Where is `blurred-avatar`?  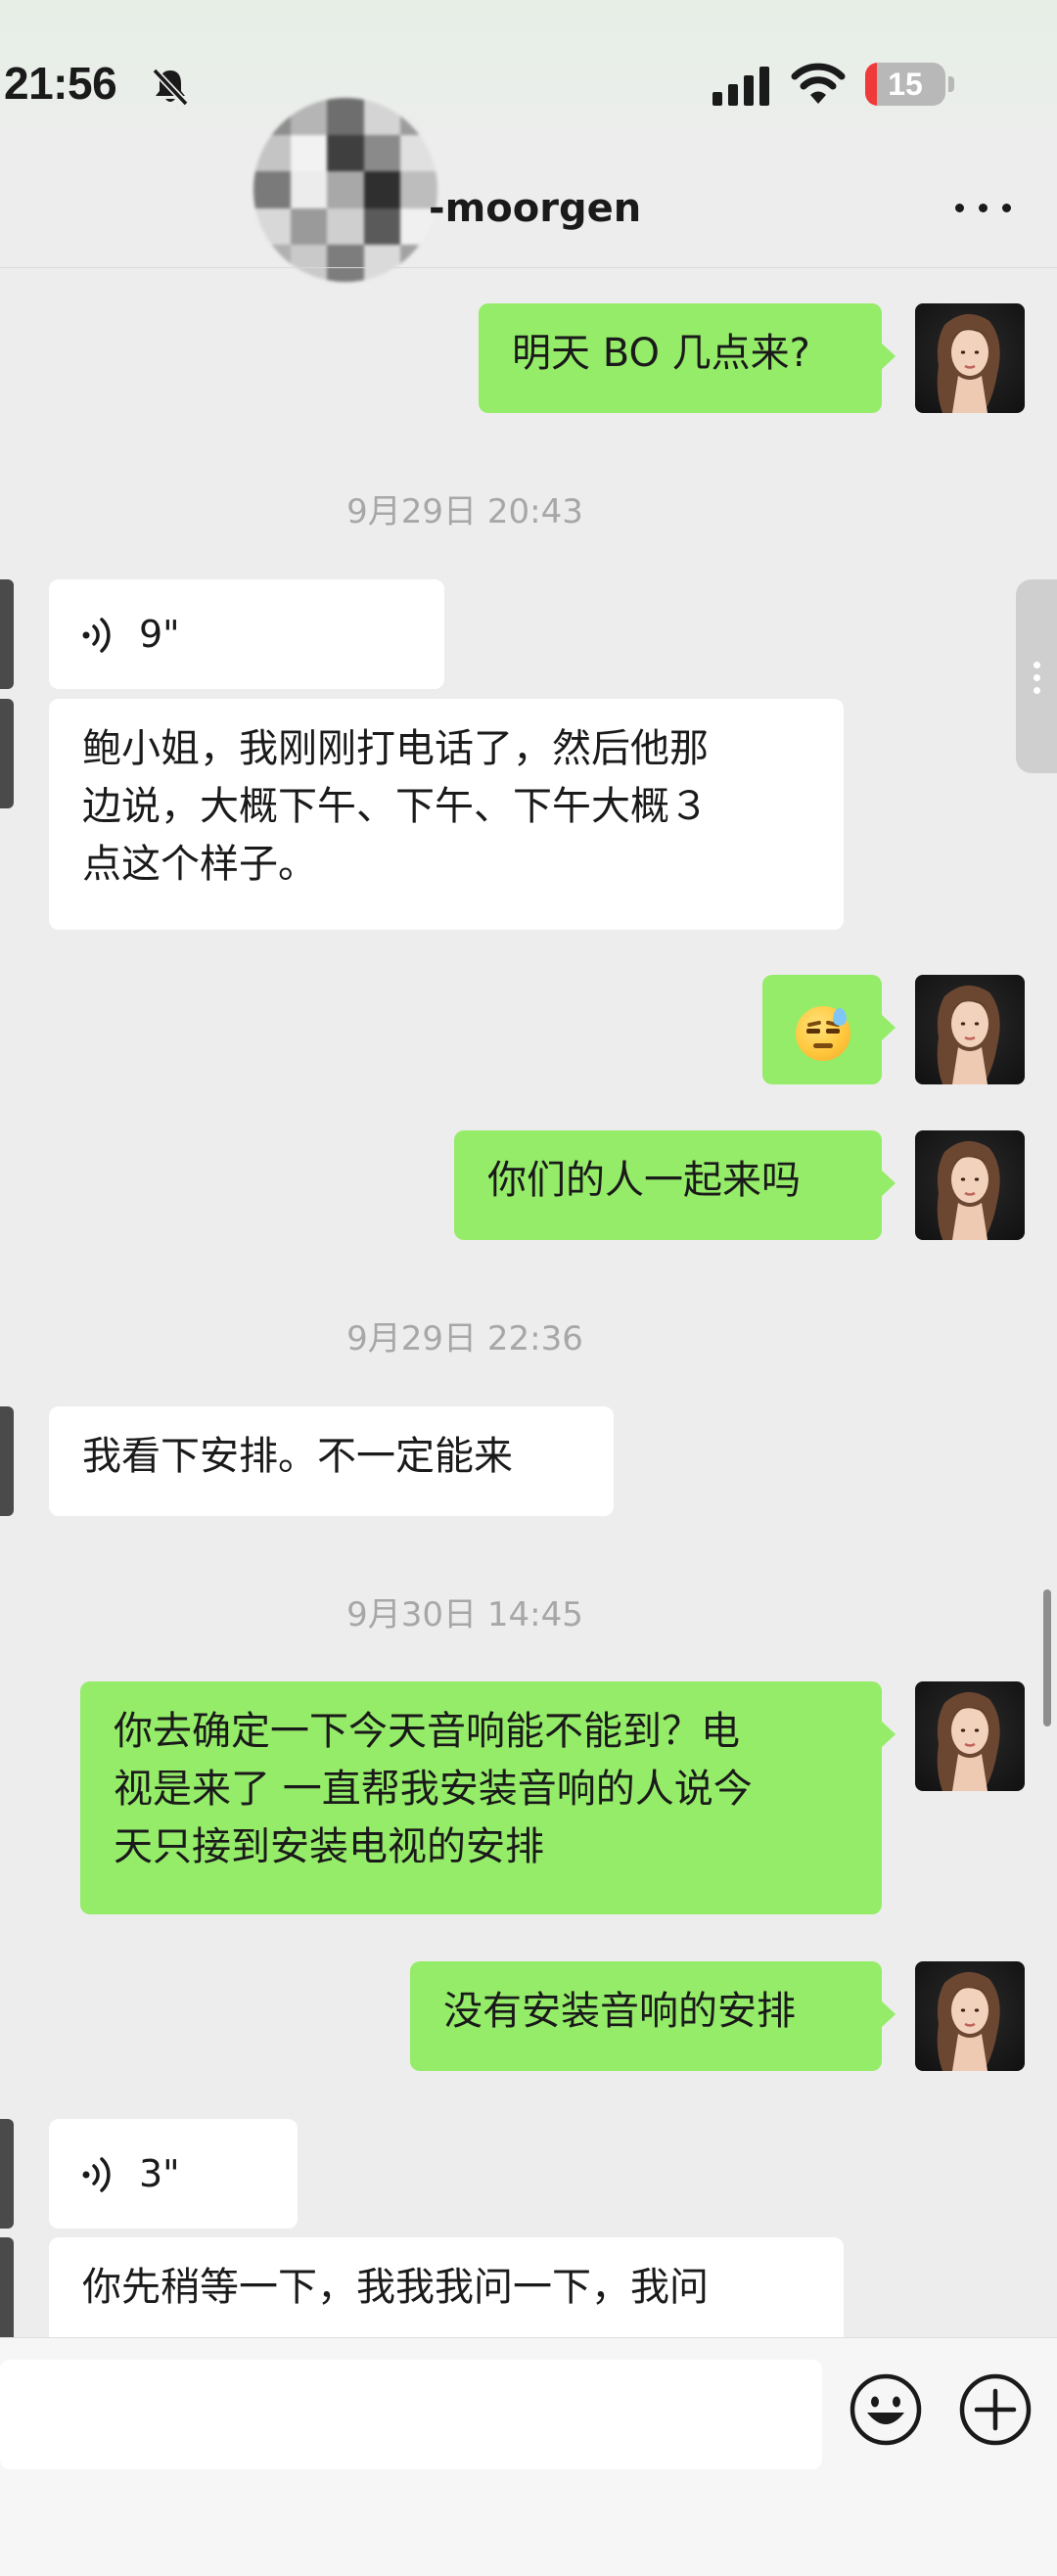 blurred-avatar is located at coordinates (345, 190).